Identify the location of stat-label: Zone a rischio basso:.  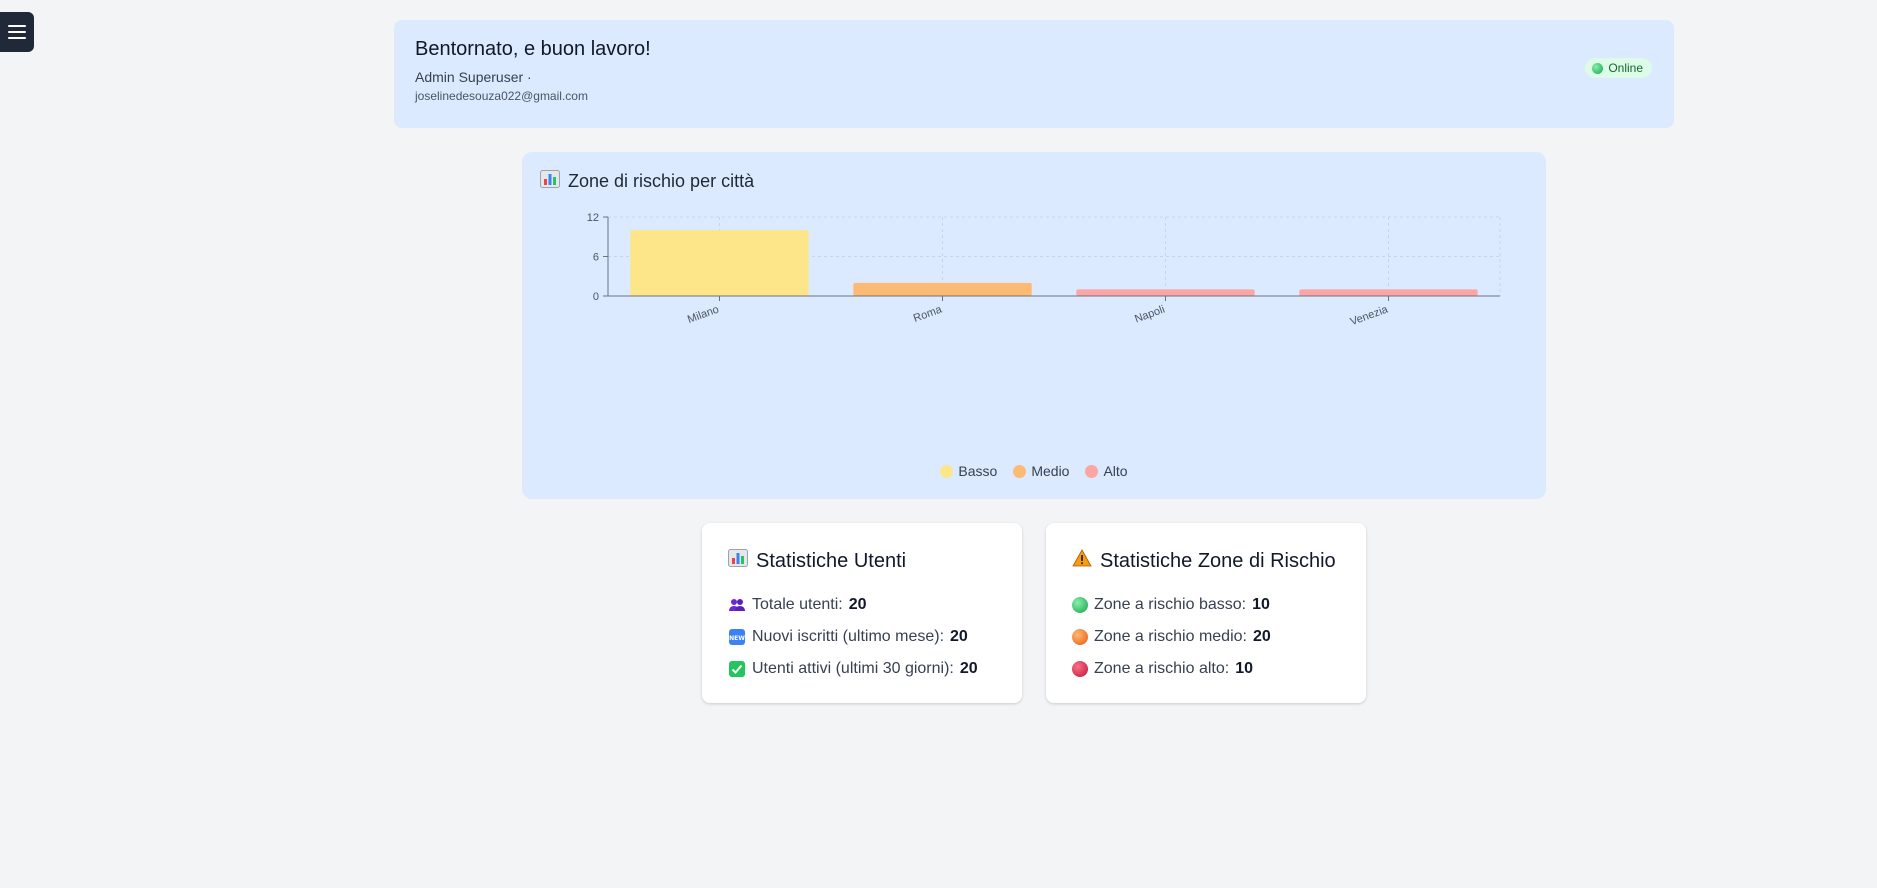
(1170, 604).